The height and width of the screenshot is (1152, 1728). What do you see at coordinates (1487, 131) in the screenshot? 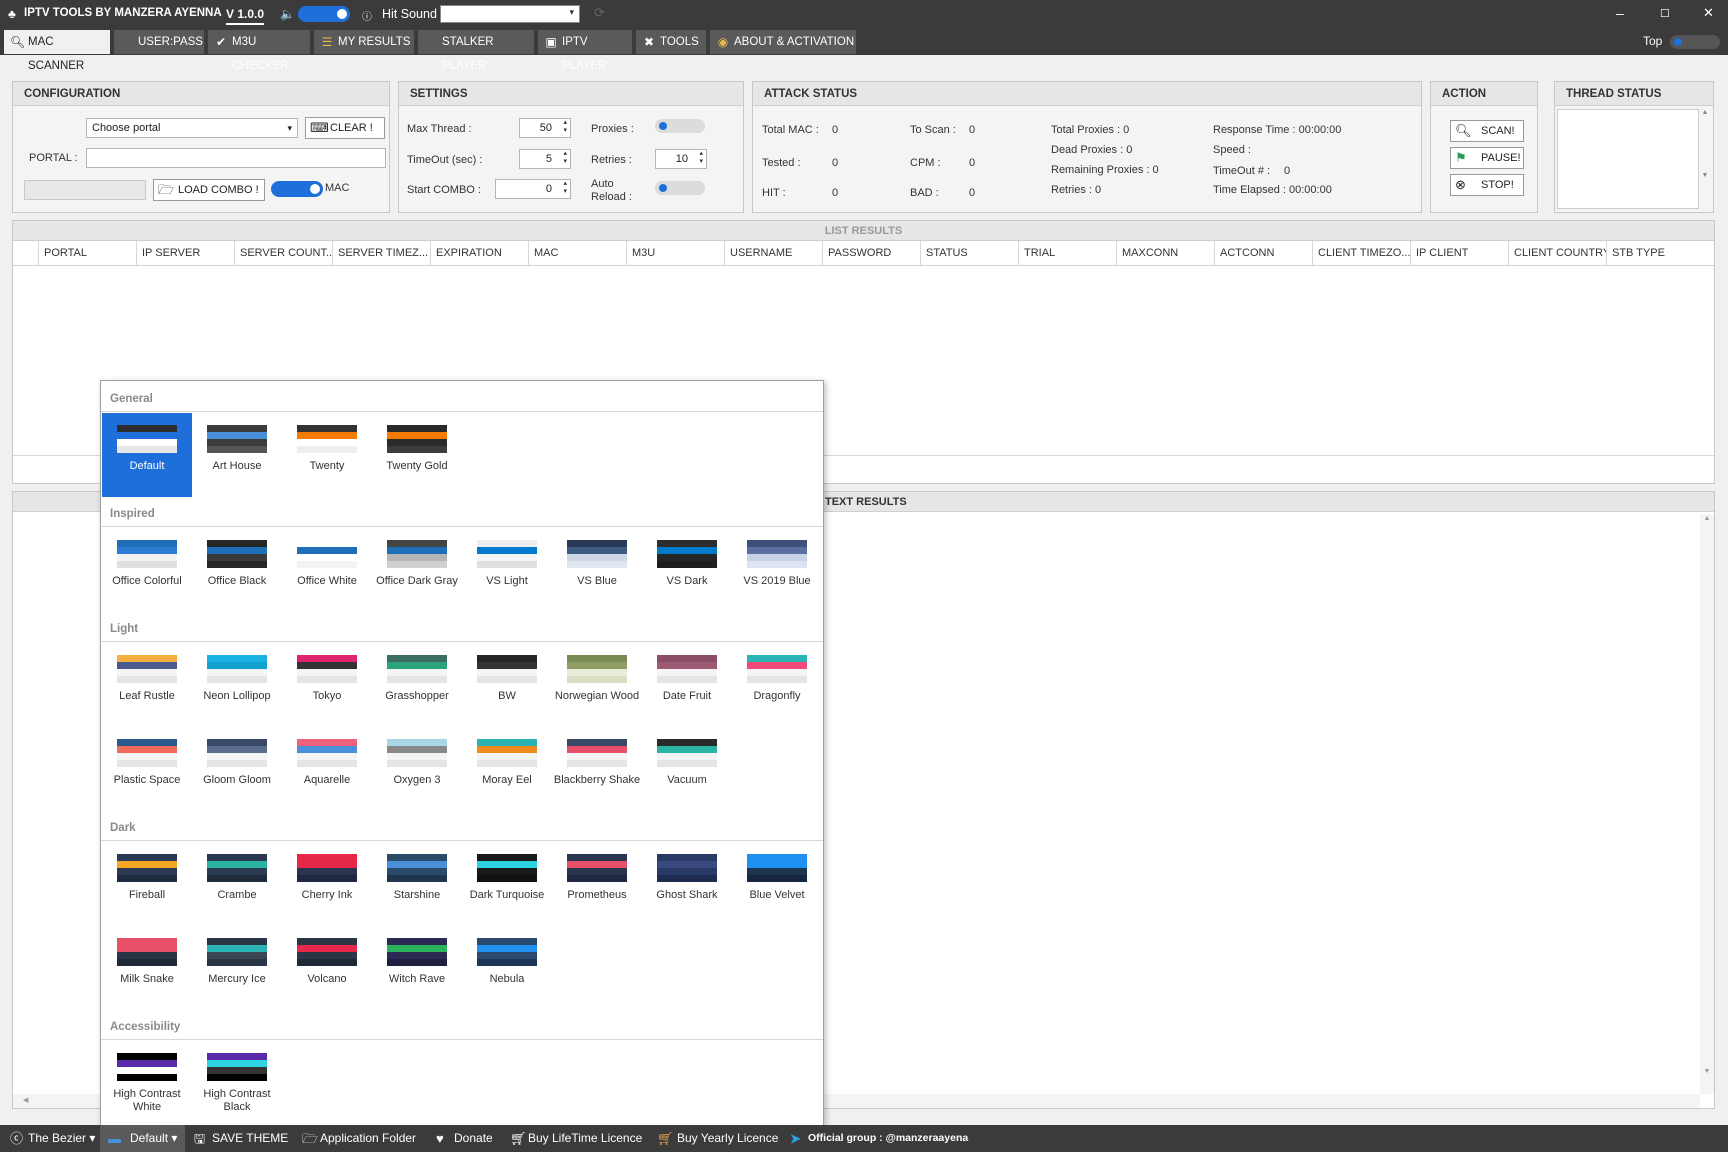
I see `scan-button: 🔍︎ SCAN!` at bounding box center [1487, 131].